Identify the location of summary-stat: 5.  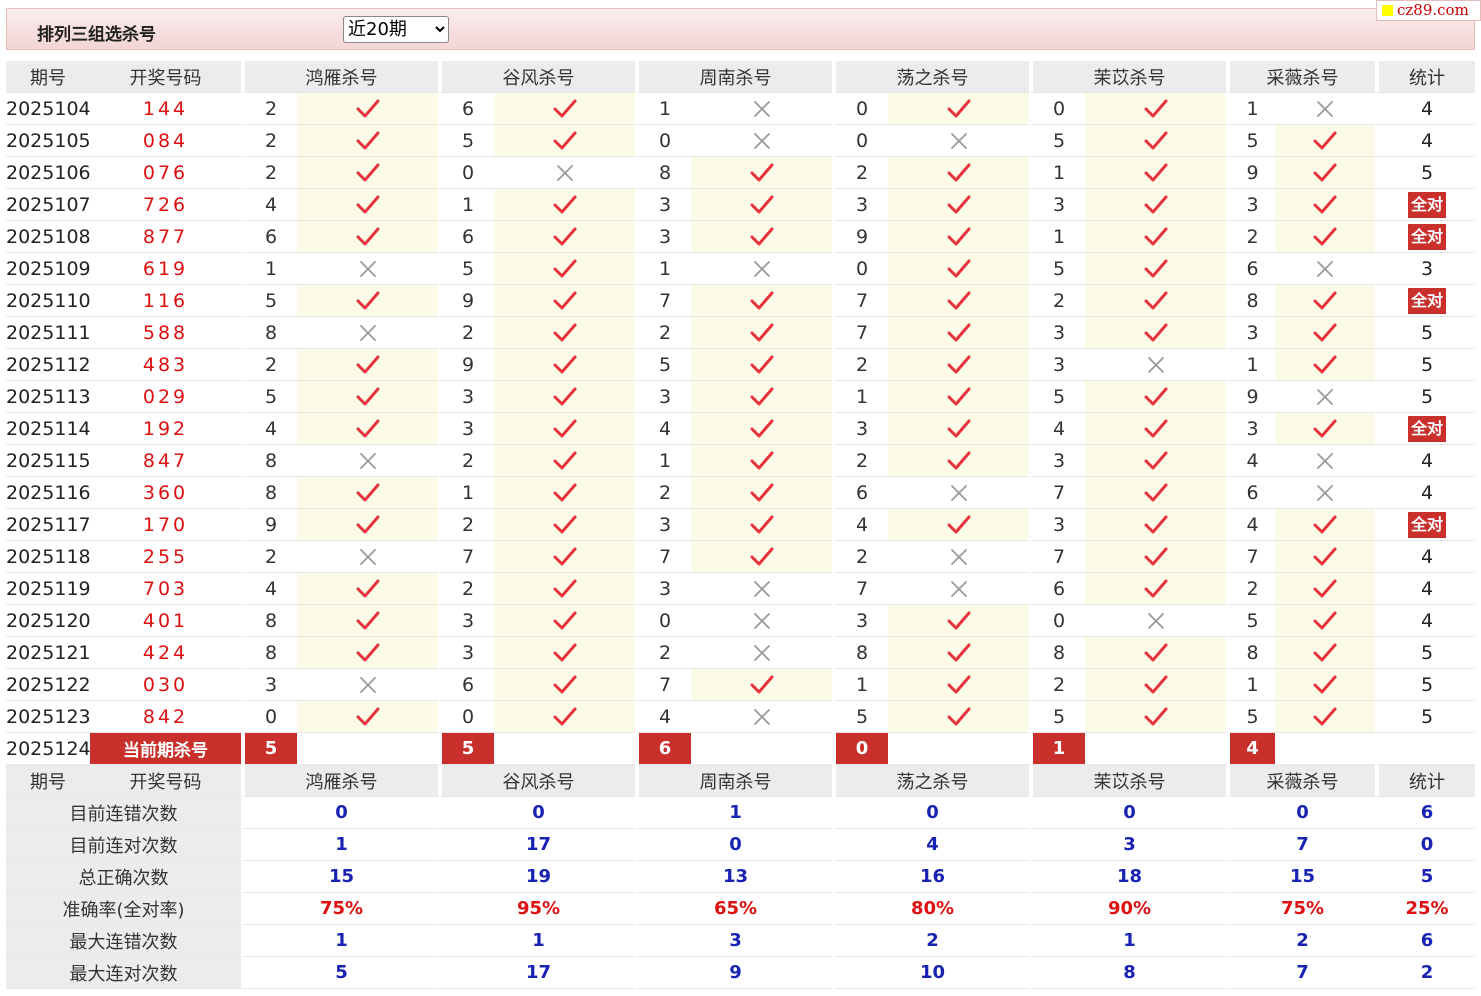
(1425, 877).